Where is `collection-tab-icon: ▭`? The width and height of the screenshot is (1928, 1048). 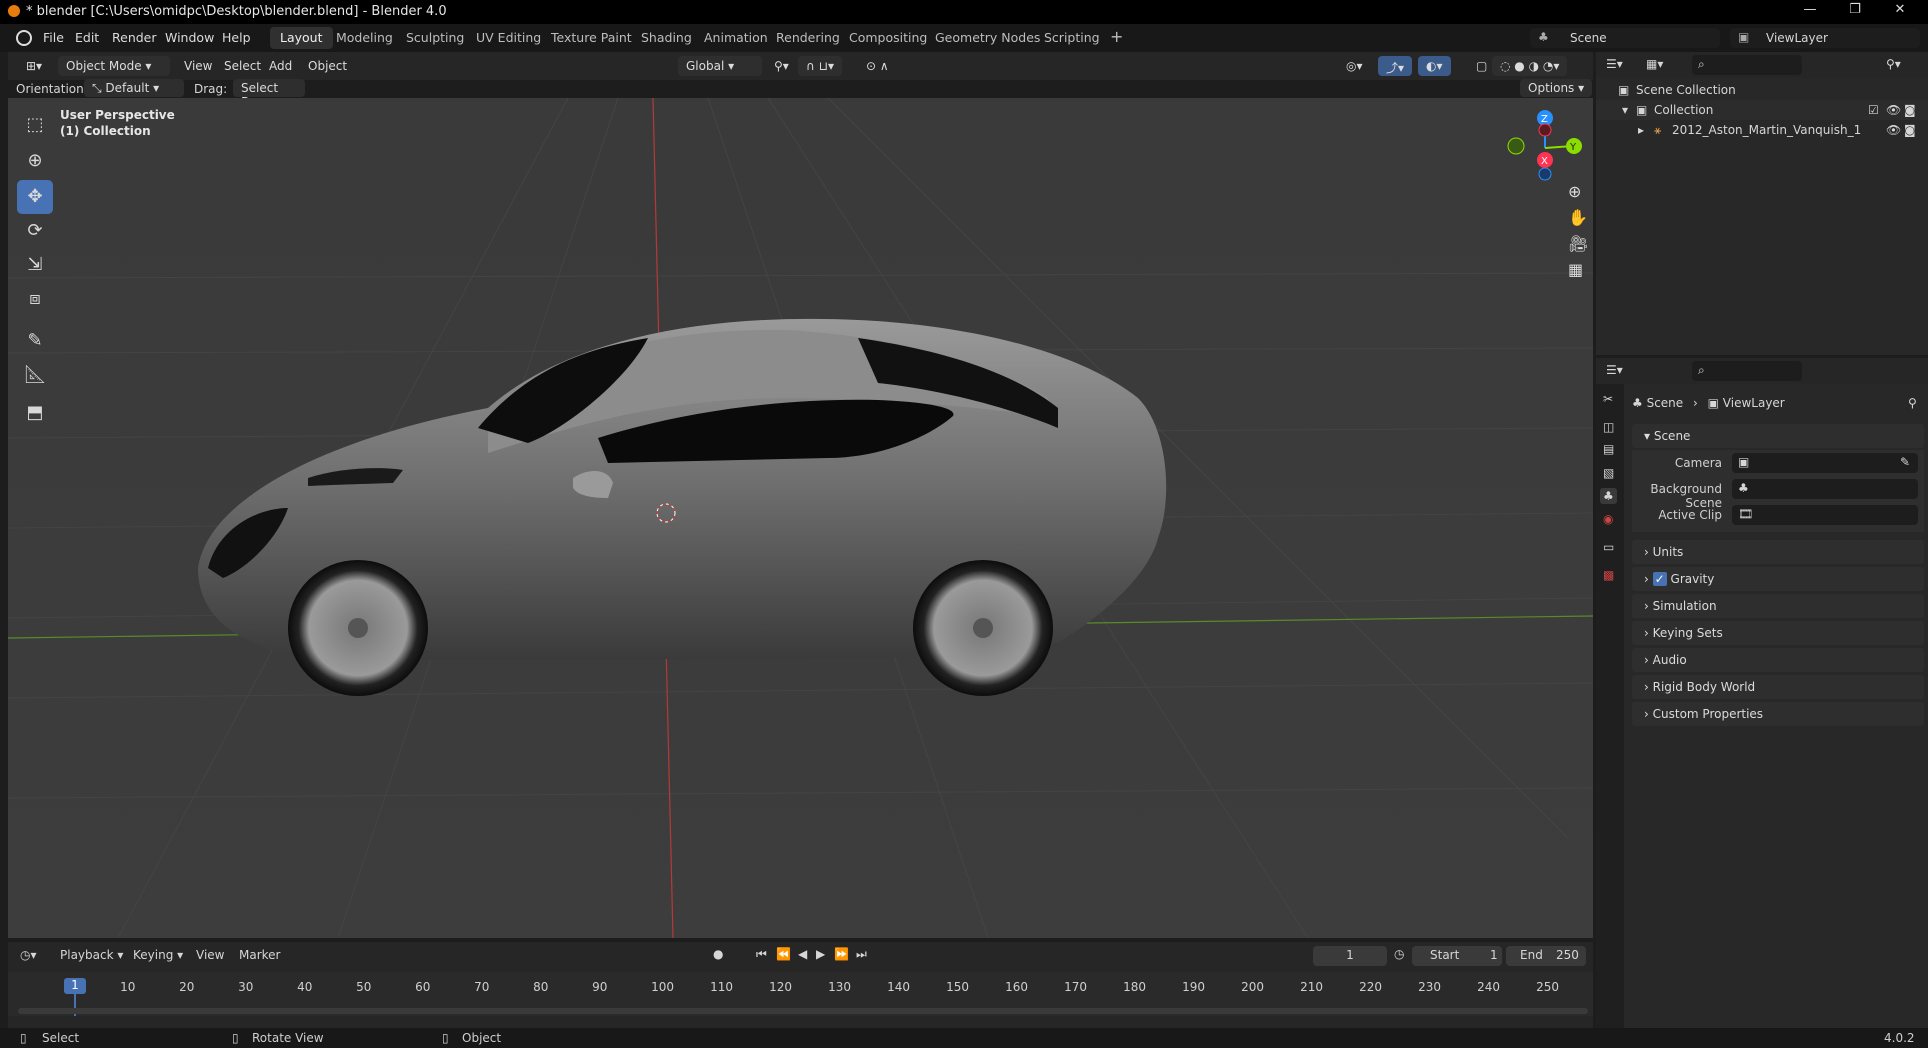 collection-tab-icon: ▭ is located at coordinates (1608, 547).